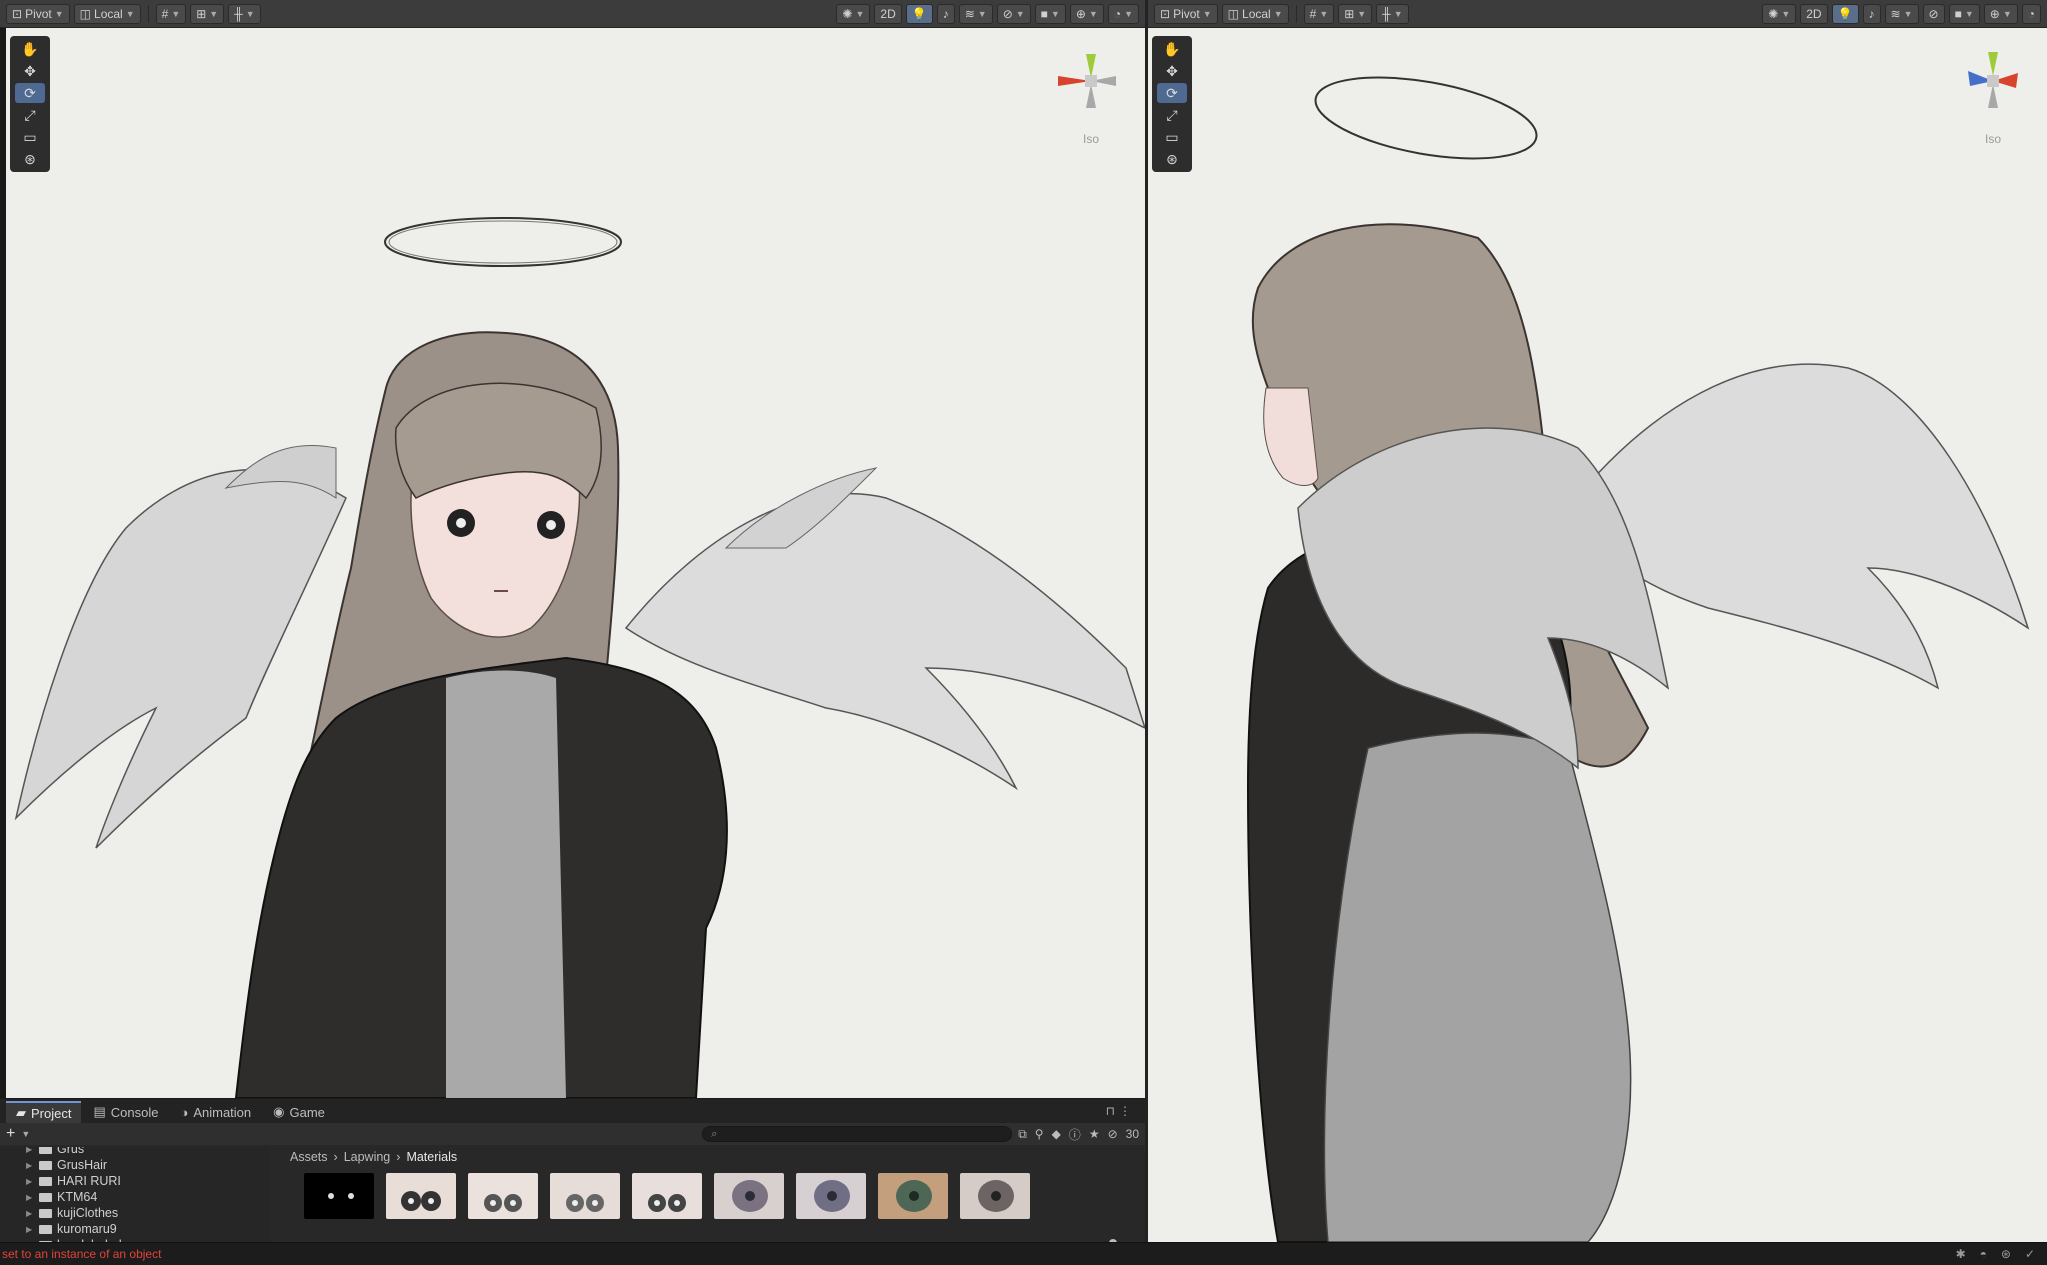 This screenshot has height=1265, width=2047. Describe the element at coordinates (1094, 1134) in the screenshot. I see `favorite-icon: ★` at that location.